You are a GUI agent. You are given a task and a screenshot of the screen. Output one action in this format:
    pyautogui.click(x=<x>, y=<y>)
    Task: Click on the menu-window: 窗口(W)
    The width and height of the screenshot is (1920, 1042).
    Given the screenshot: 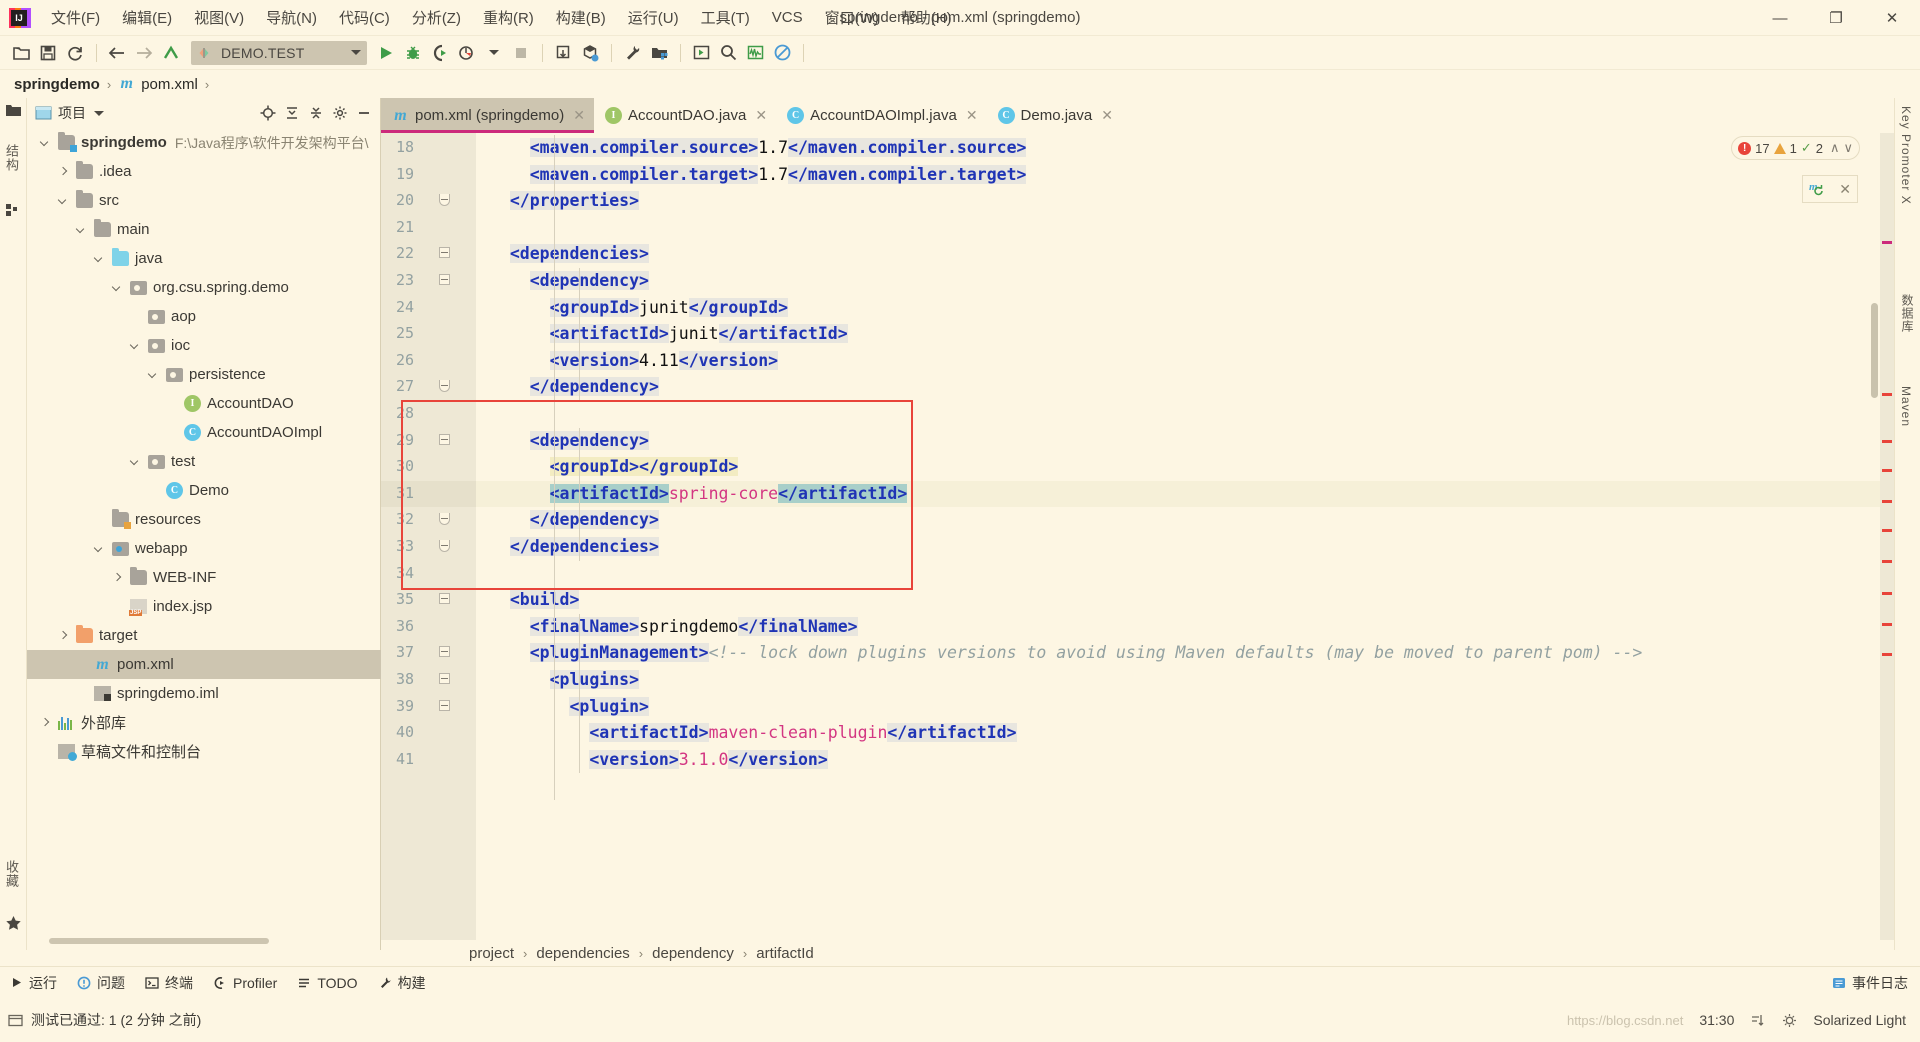 What is the action you would take?
    pyautogui.click(x=852, y=17)
    